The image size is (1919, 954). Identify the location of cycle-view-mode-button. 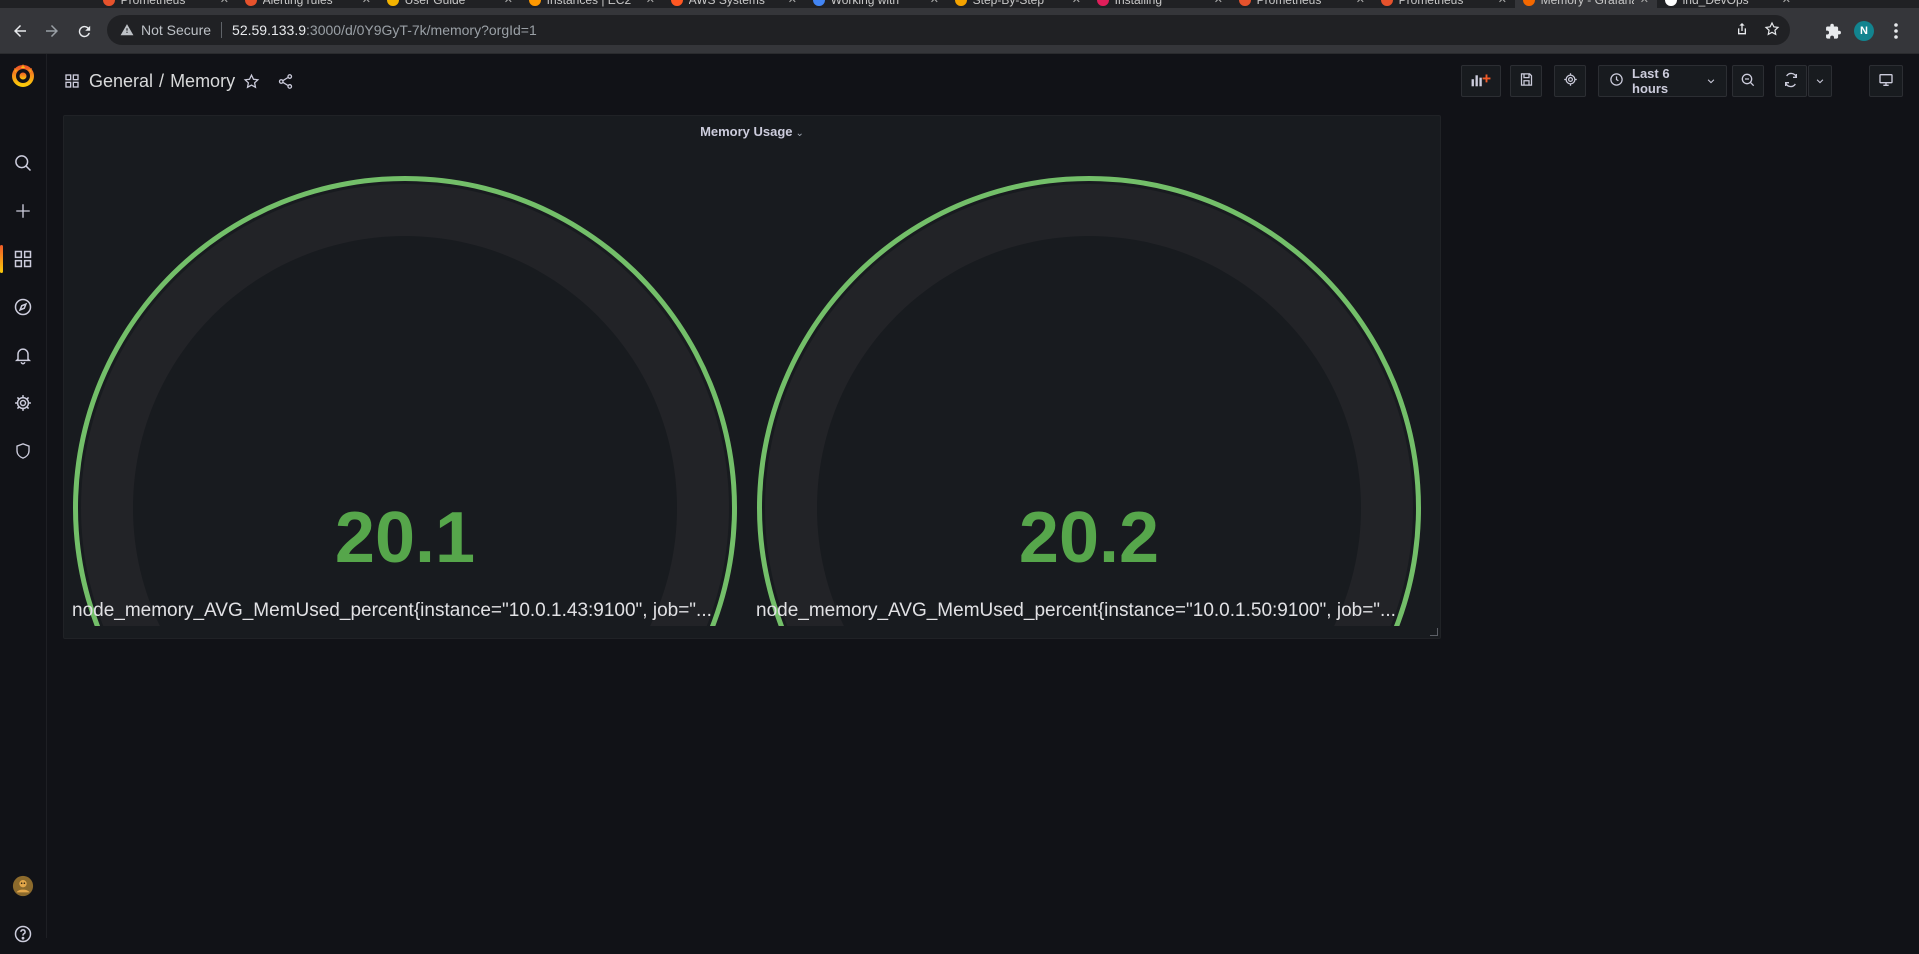
(1886, 81).